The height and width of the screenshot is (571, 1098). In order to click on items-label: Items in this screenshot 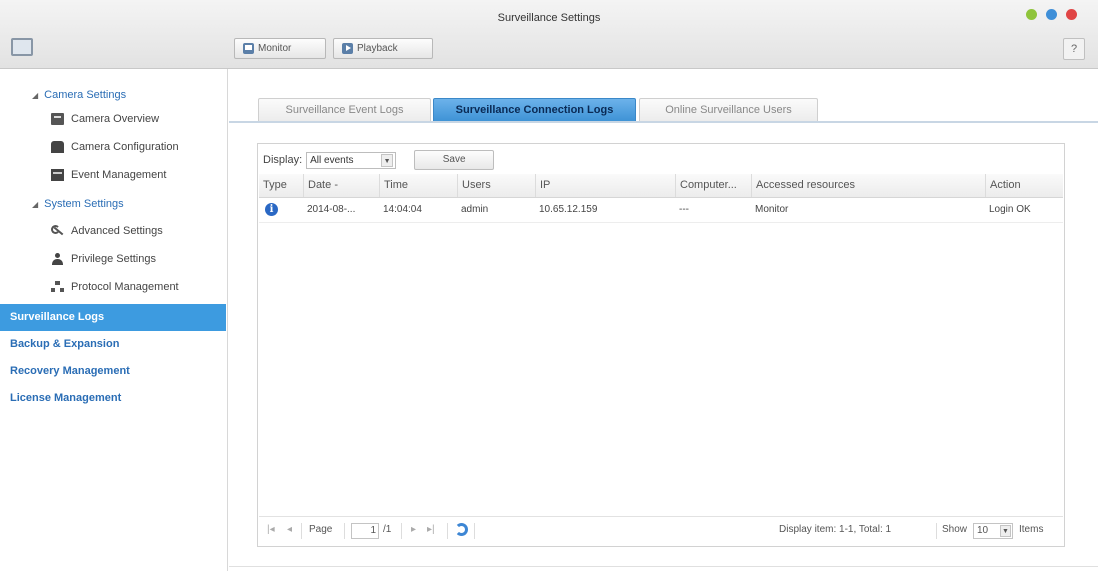, I will do `click(1031, 529)`.